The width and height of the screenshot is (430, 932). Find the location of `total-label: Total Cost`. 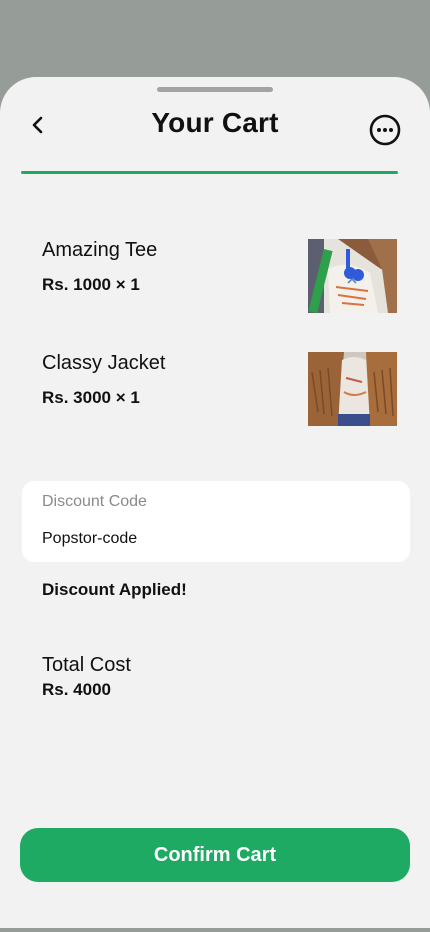

total-label: Total Cost is located at coordinates (86, 665).